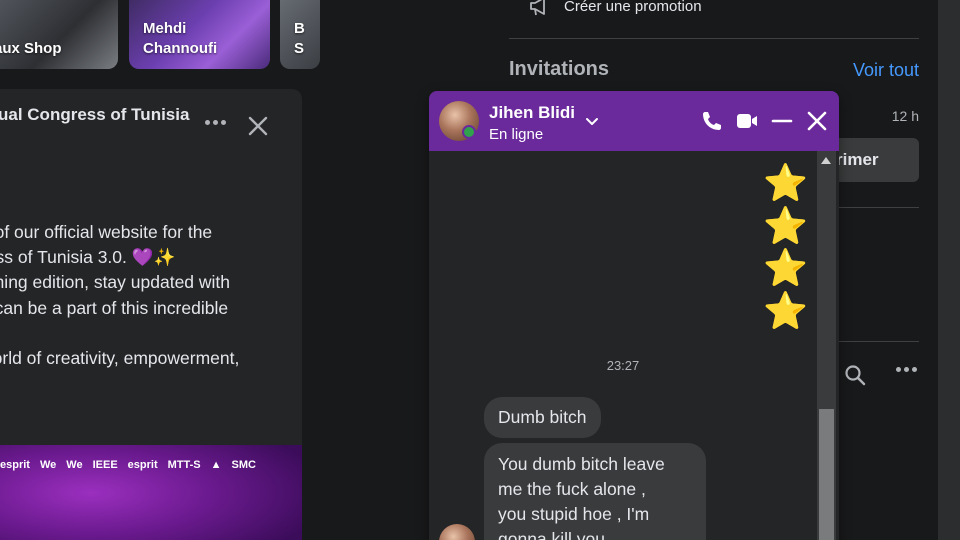  What do you see at coordinates (532, 113) in the screenshot?
I see `chat-contact-name: Jihen Blidi` at bounding box center [532, 113].